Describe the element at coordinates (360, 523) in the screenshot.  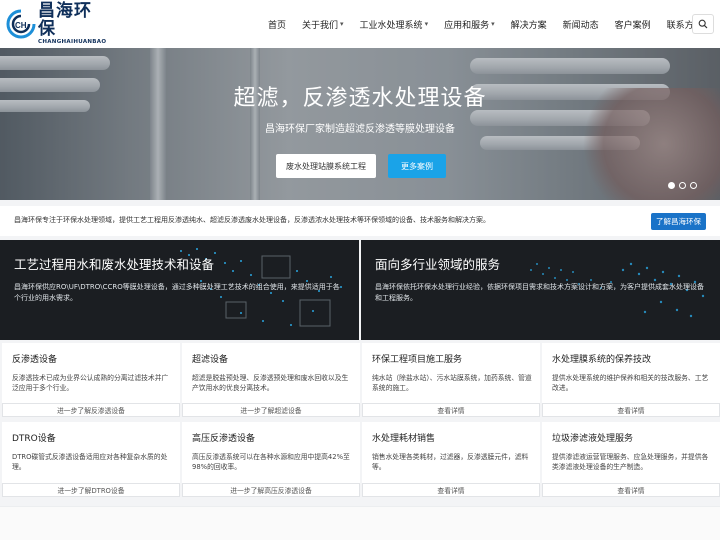
I see `footer-strip` at that location.